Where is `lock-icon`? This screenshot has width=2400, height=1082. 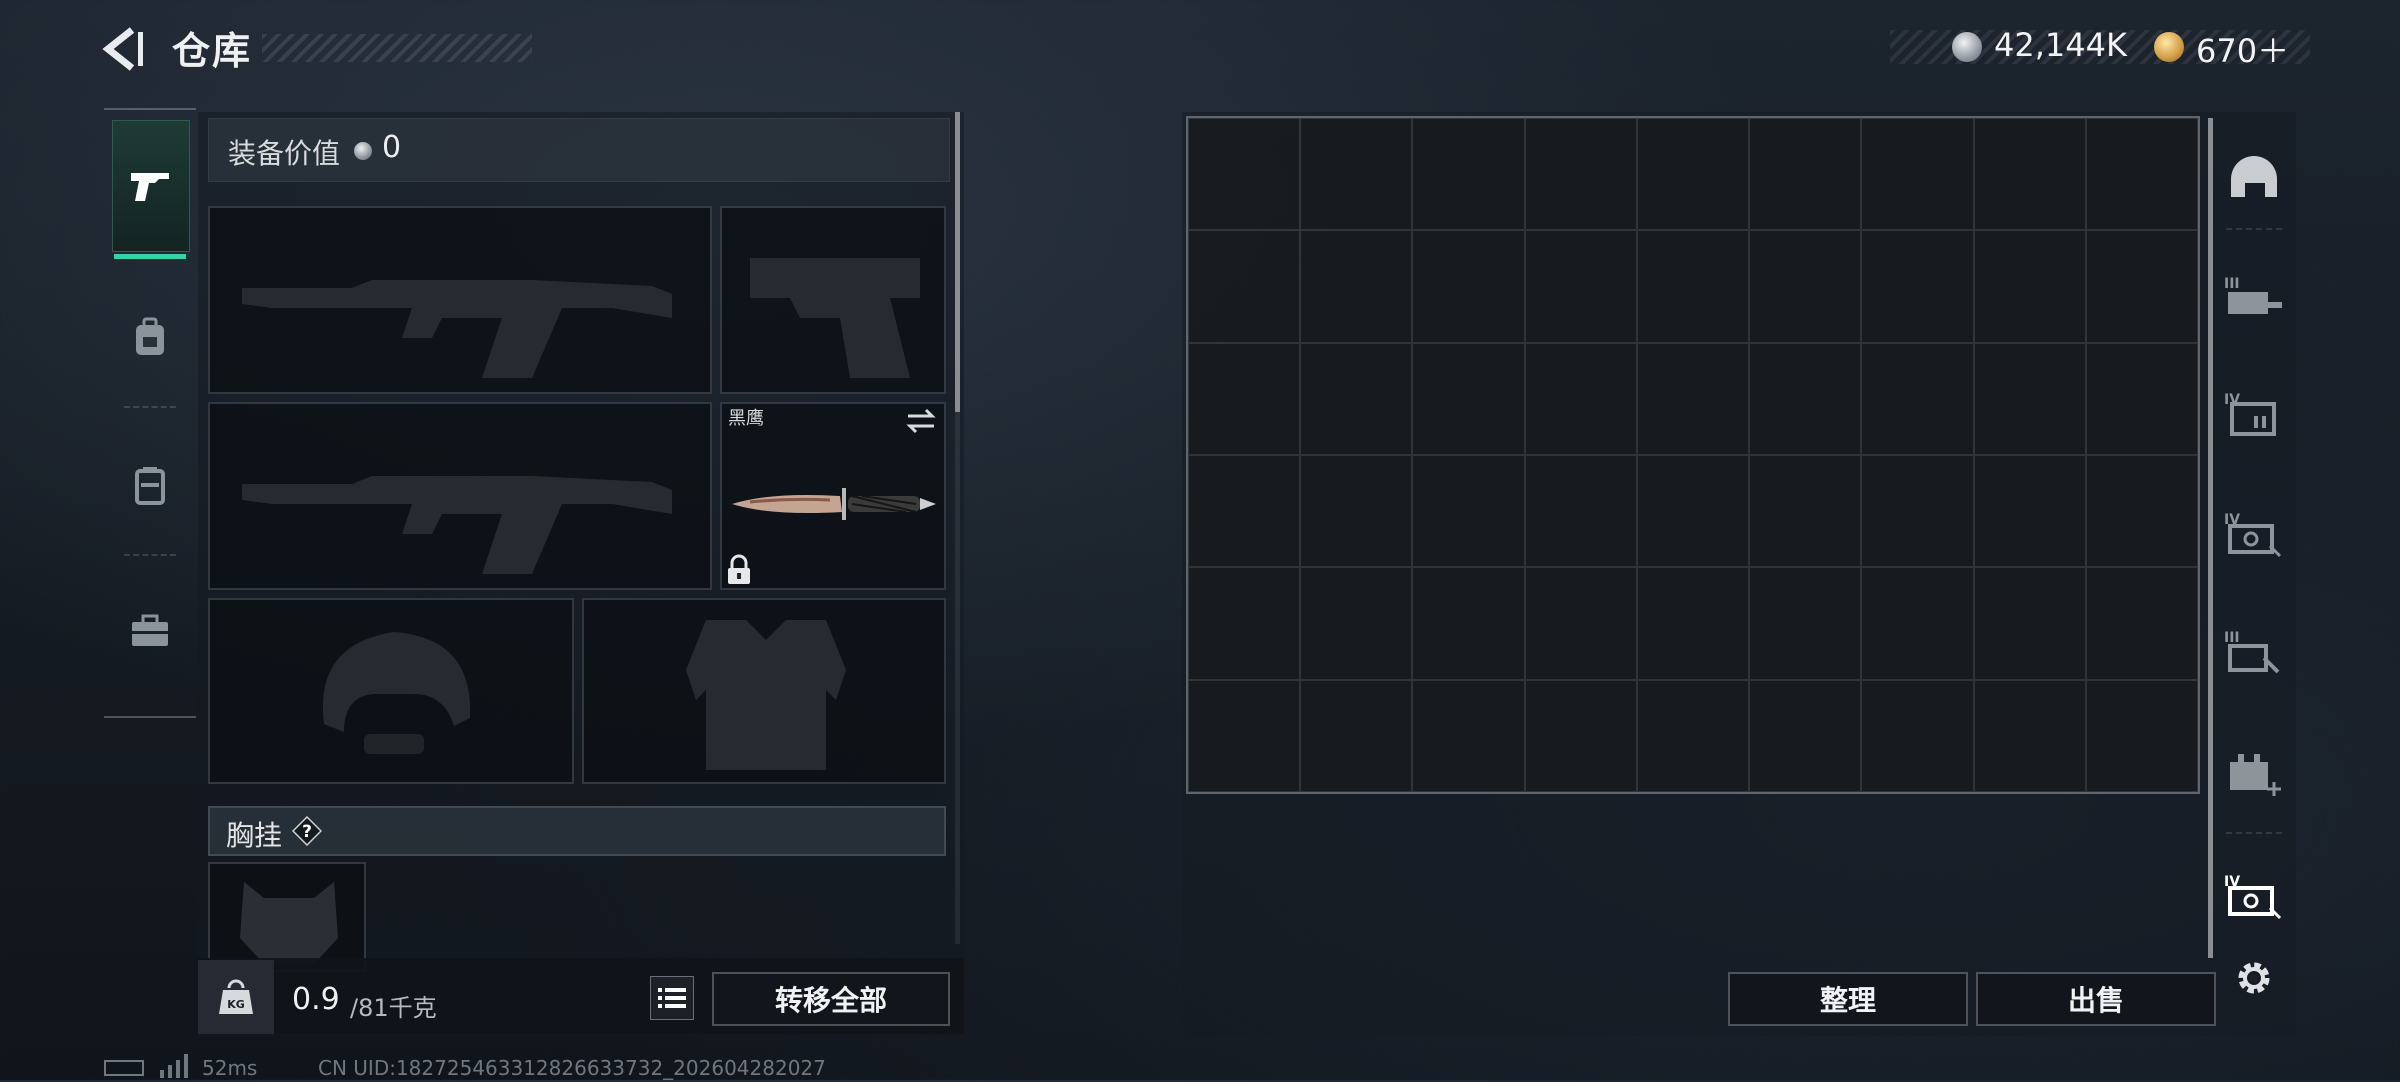 lock-icon is located at coordinates (739, 570).